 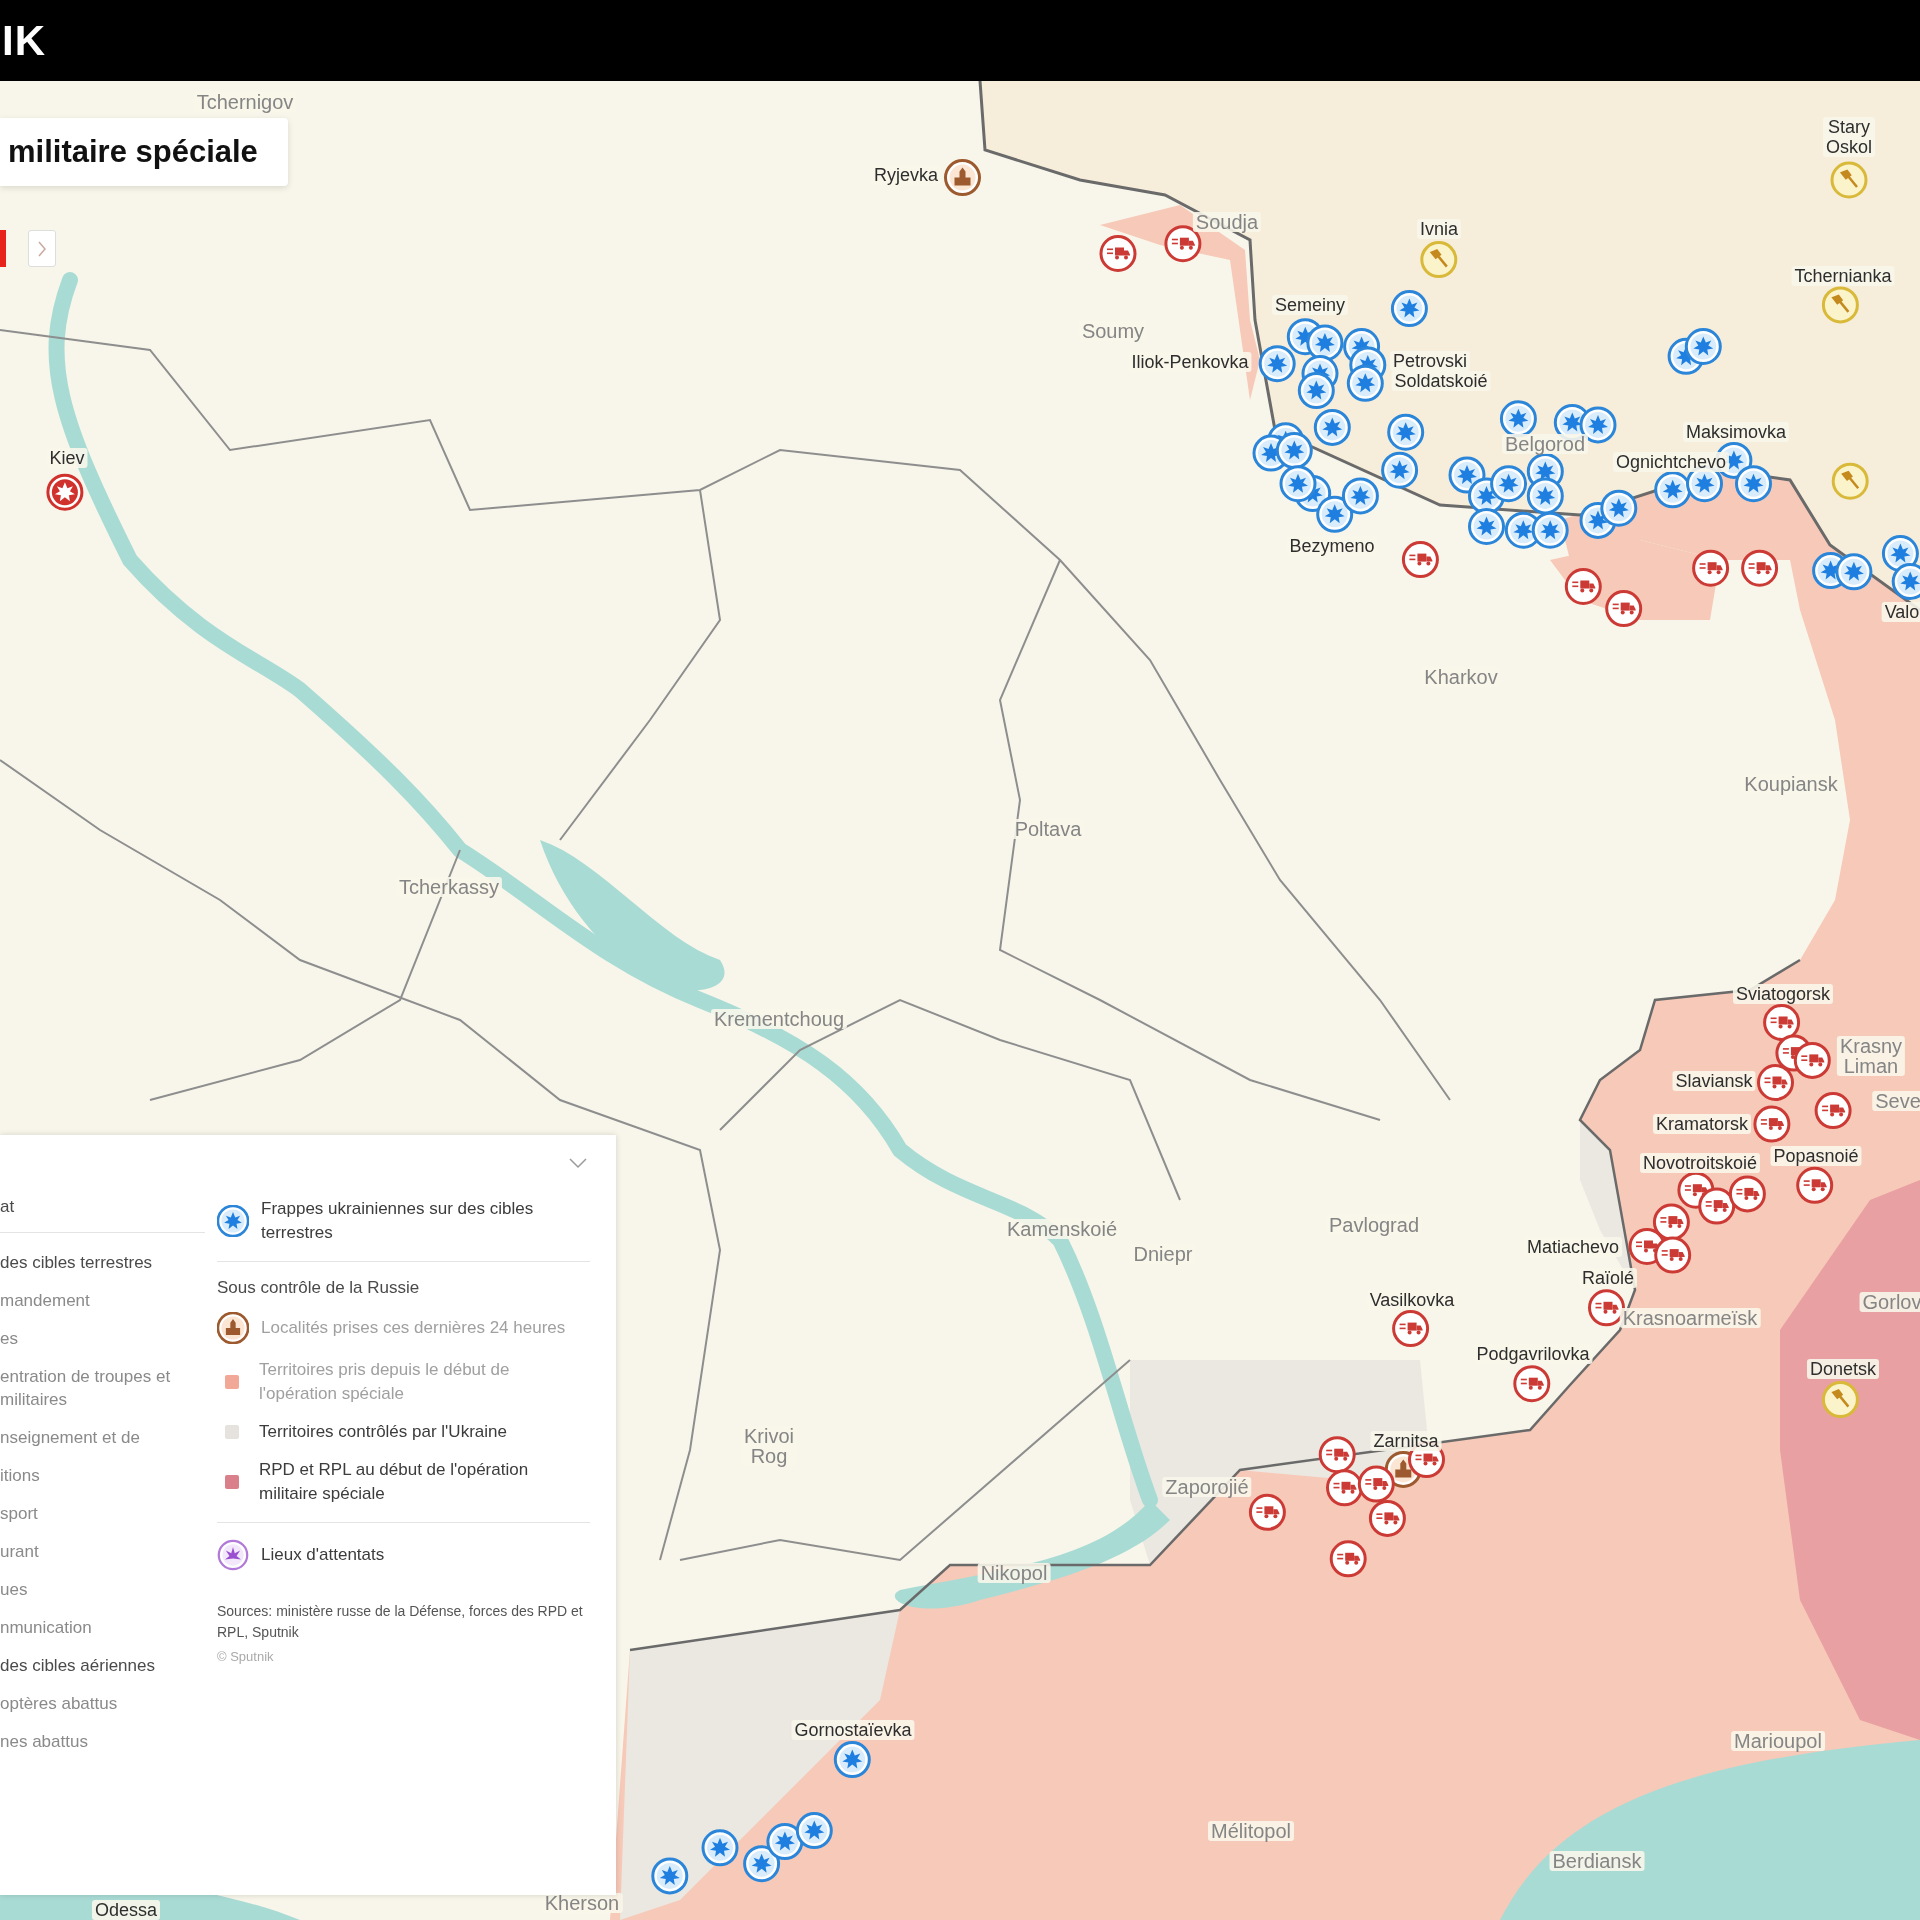 What do you see at coordinates (779, 1019) in the screenshot?
I see `place-label: Krementchoug` at bounding box center [779, 1019].